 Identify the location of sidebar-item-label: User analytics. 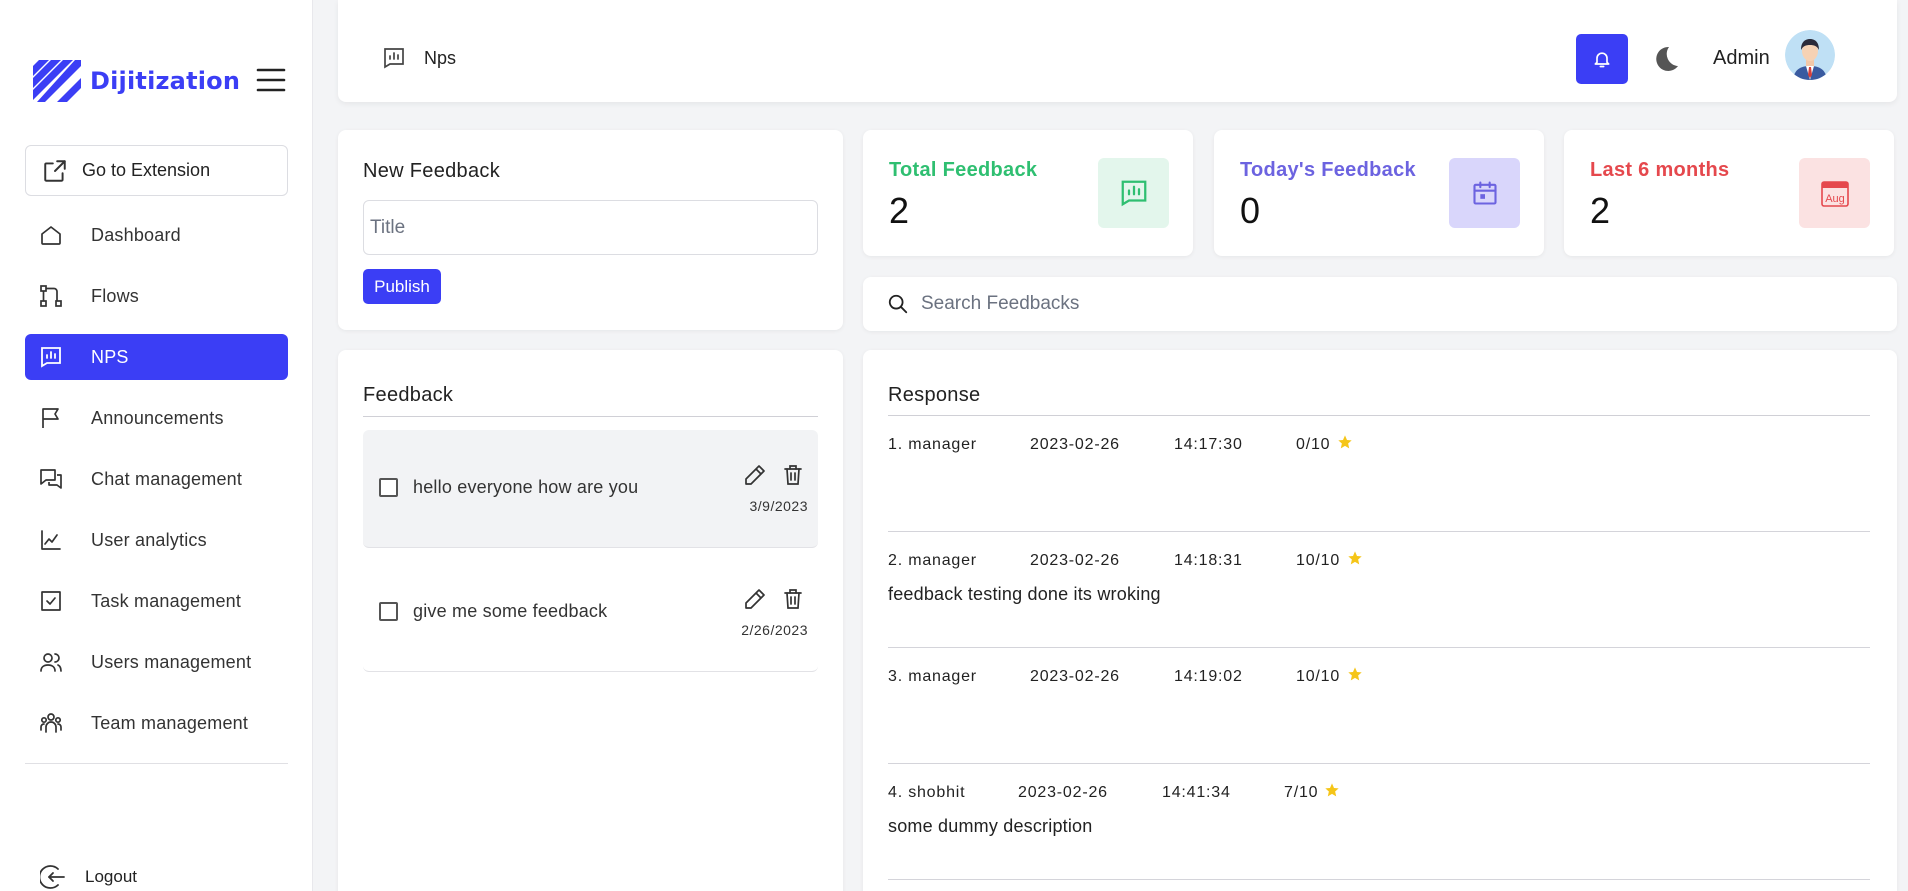
(149, 539).